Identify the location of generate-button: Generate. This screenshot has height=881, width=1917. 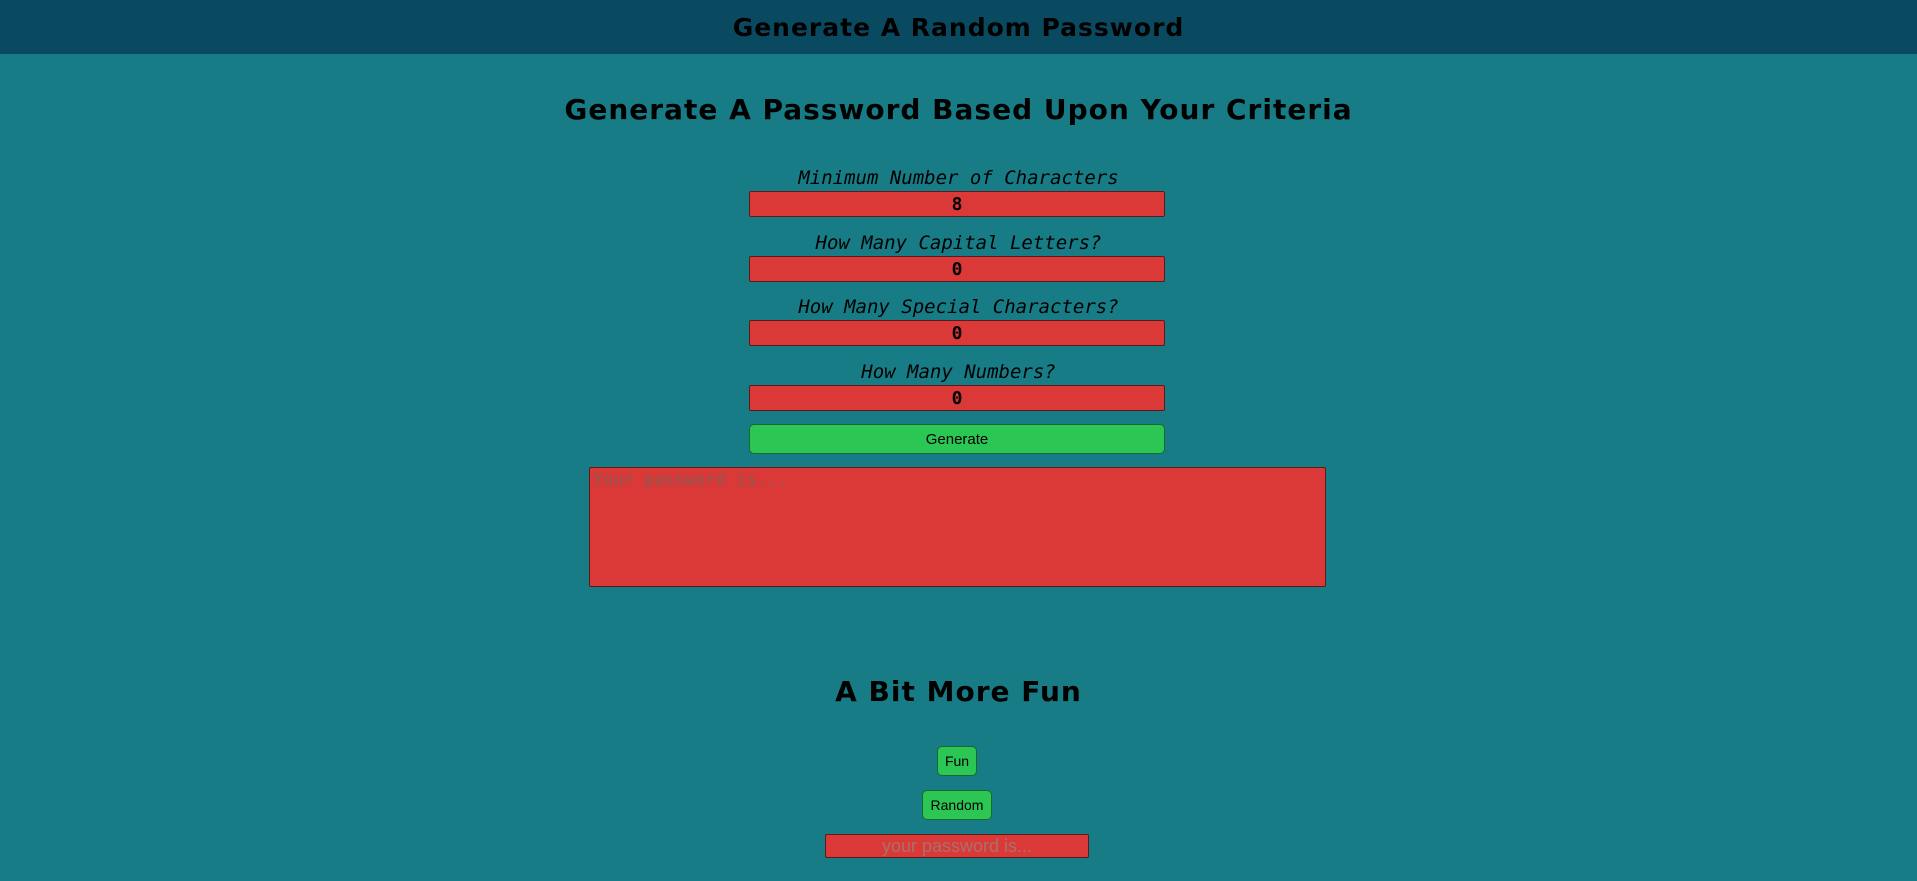
(957, 439).